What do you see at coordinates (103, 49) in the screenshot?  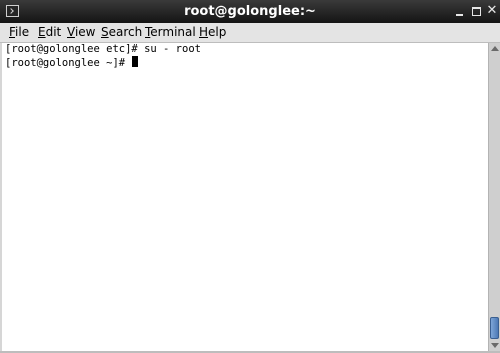 I see `terminal-line-1: [root@golonglee etc]# su - root` at bounding box center [103, 49].